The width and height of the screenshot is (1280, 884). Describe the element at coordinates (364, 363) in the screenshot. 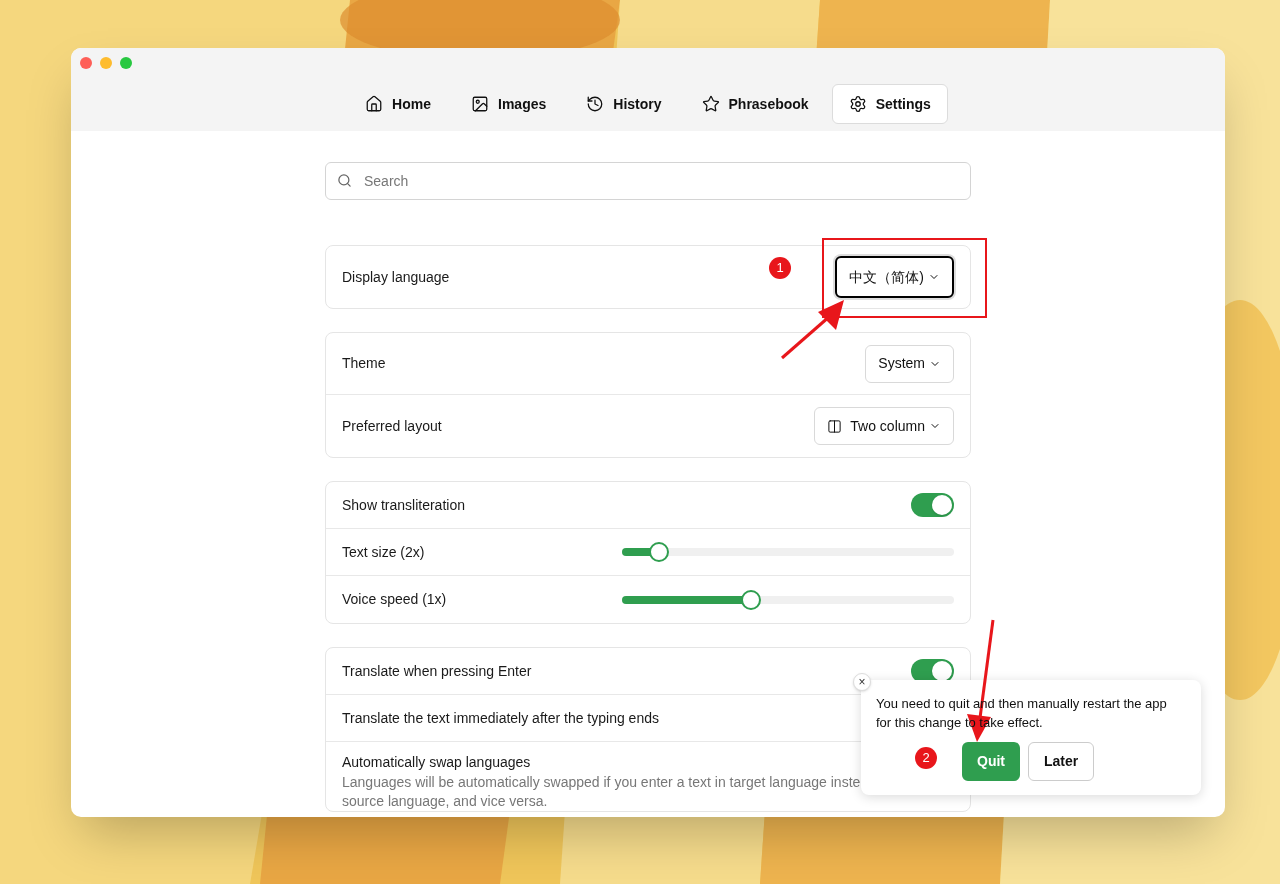

I see `setting-label: Theme` at that location.